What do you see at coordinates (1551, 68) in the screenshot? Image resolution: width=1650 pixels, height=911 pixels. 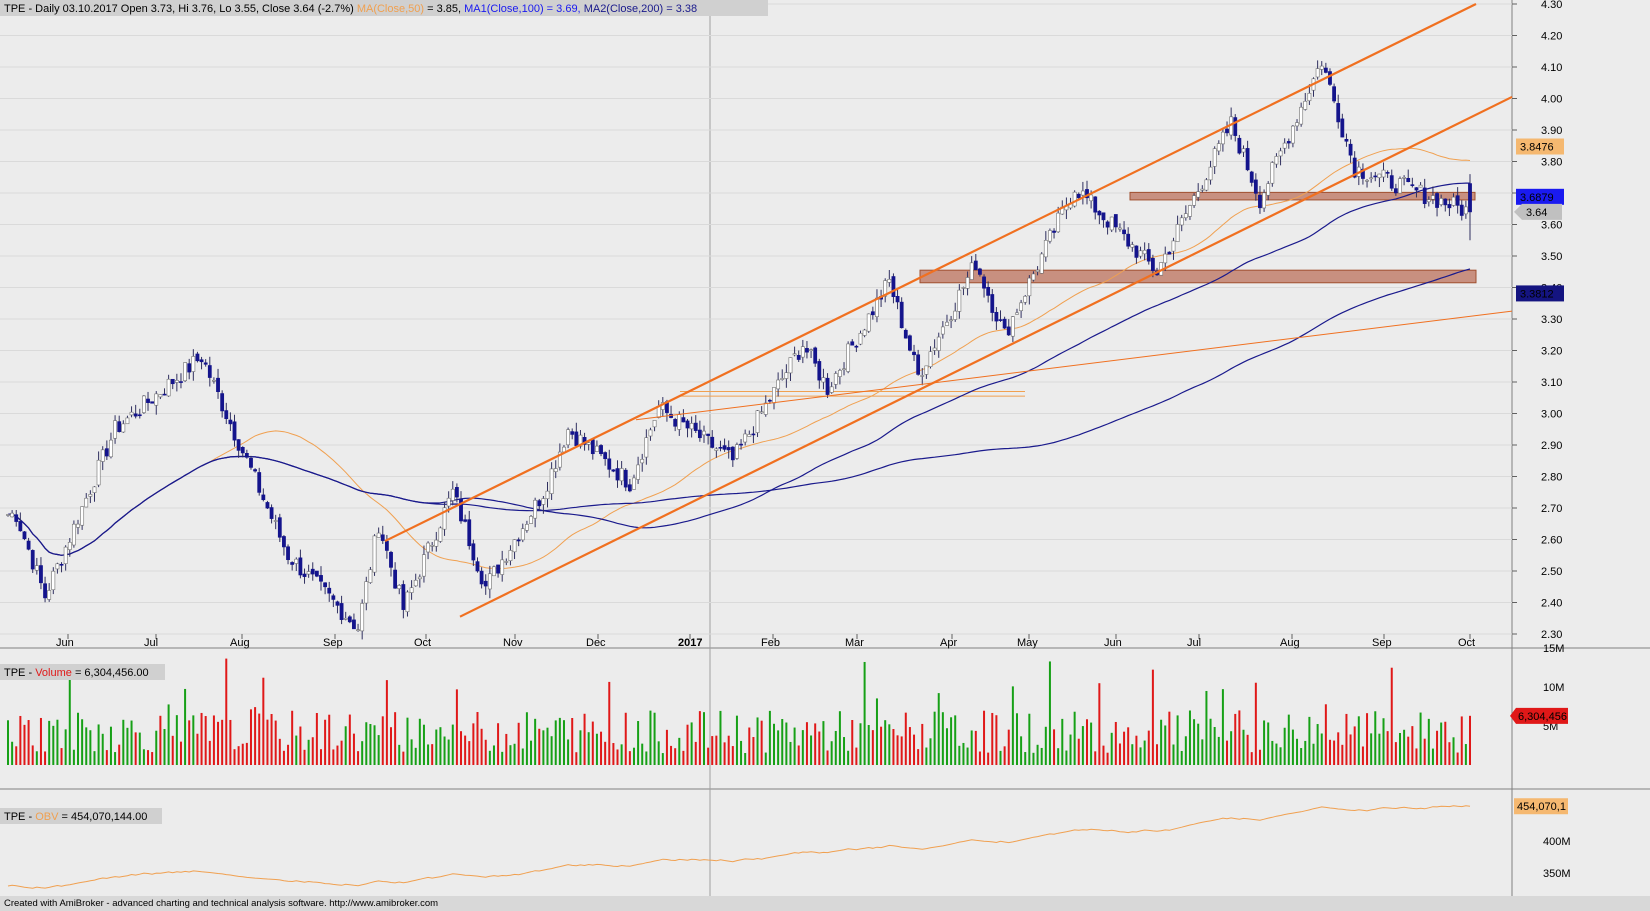 I see `price-tick-label: 4.10` at bounding box center [1551, 68].